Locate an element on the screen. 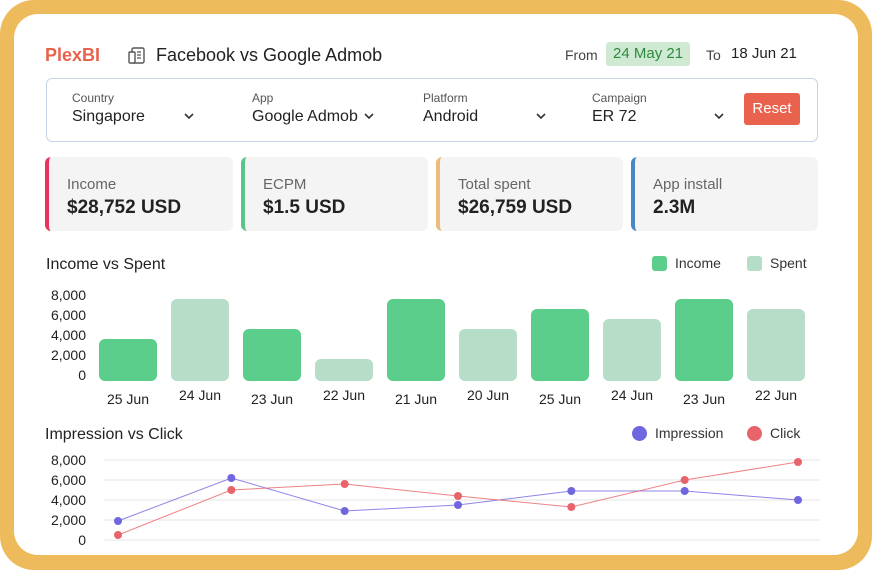 The width and height of the screenshot is (872, 570). kpi-value: 2.3M is located at coordinates (674, 207).